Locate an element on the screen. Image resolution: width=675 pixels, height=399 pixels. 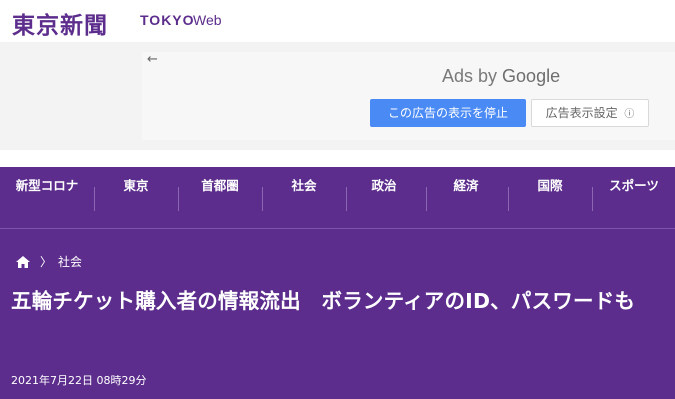
nav-item-sports: スポーツ is located at coordinates (634, 194).